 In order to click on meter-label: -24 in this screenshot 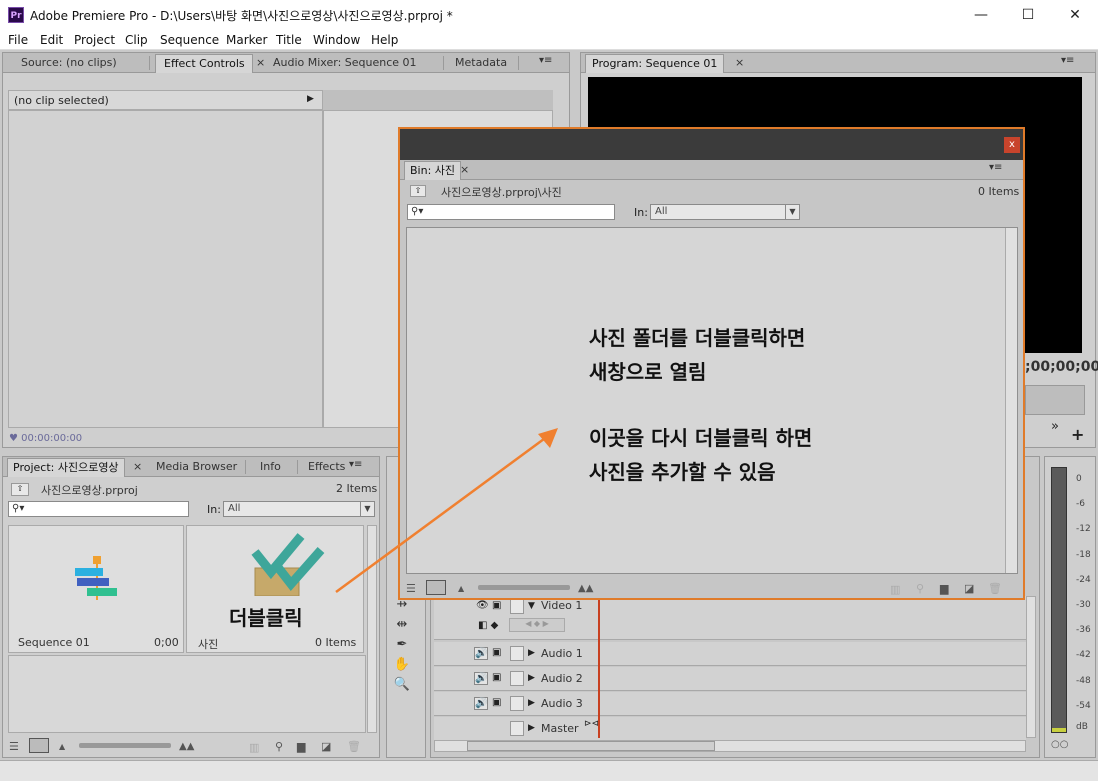, I will do `click(1083, 580)`.